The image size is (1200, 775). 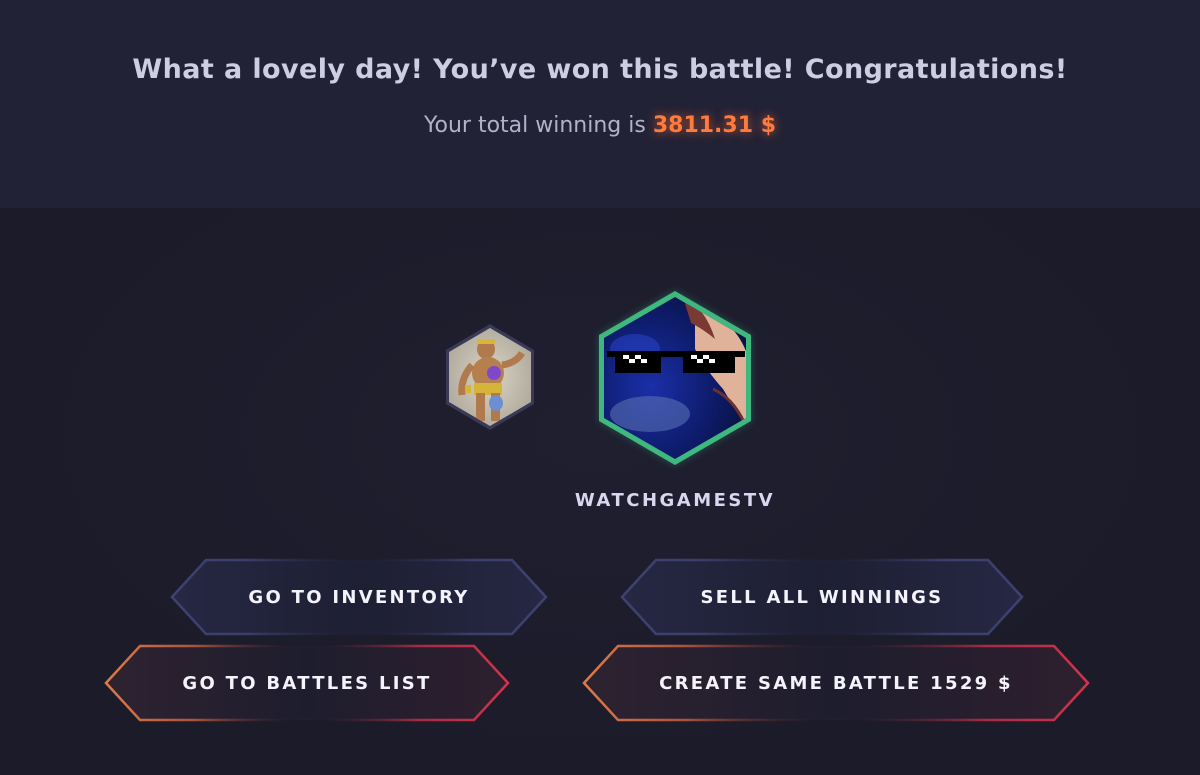 I want to click on go-to-battles-list-button: GO TO BATTLES LIST, so click(x=307, y=683).